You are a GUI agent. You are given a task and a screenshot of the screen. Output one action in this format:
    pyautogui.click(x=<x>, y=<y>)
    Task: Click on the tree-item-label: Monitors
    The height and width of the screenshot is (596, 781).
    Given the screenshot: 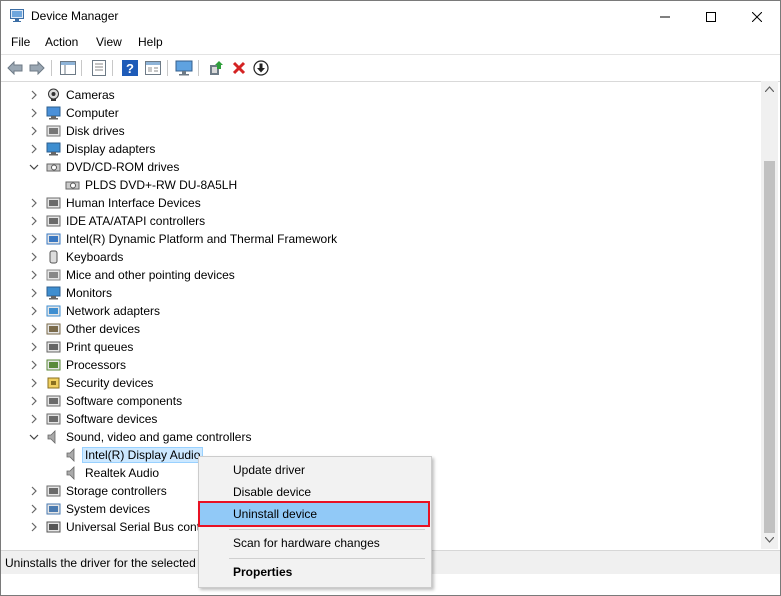 What is the action you would take?
    pyautogui.click(x=89, y=293)
    